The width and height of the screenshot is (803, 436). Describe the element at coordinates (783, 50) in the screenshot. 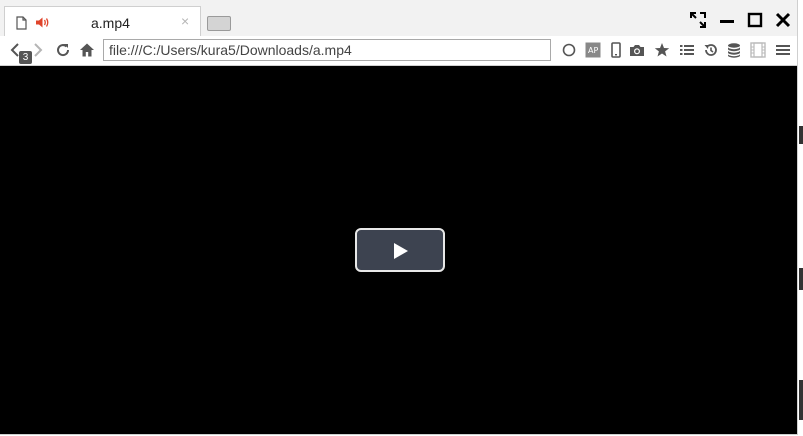

I see `menu-icon` at that location.